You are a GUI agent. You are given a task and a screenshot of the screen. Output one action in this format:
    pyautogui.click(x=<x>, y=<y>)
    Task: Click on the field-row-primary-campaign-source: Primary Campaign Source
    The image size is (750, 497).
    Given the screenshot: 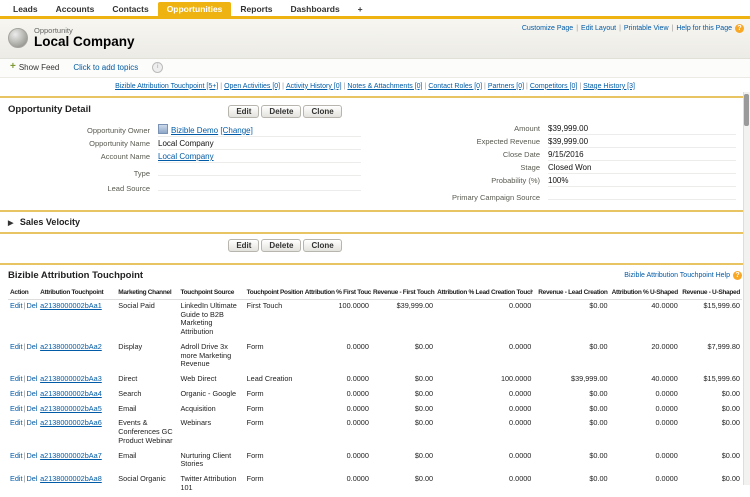 What is the action you would take?
    pyautogui.click(x=562, y=194)
    